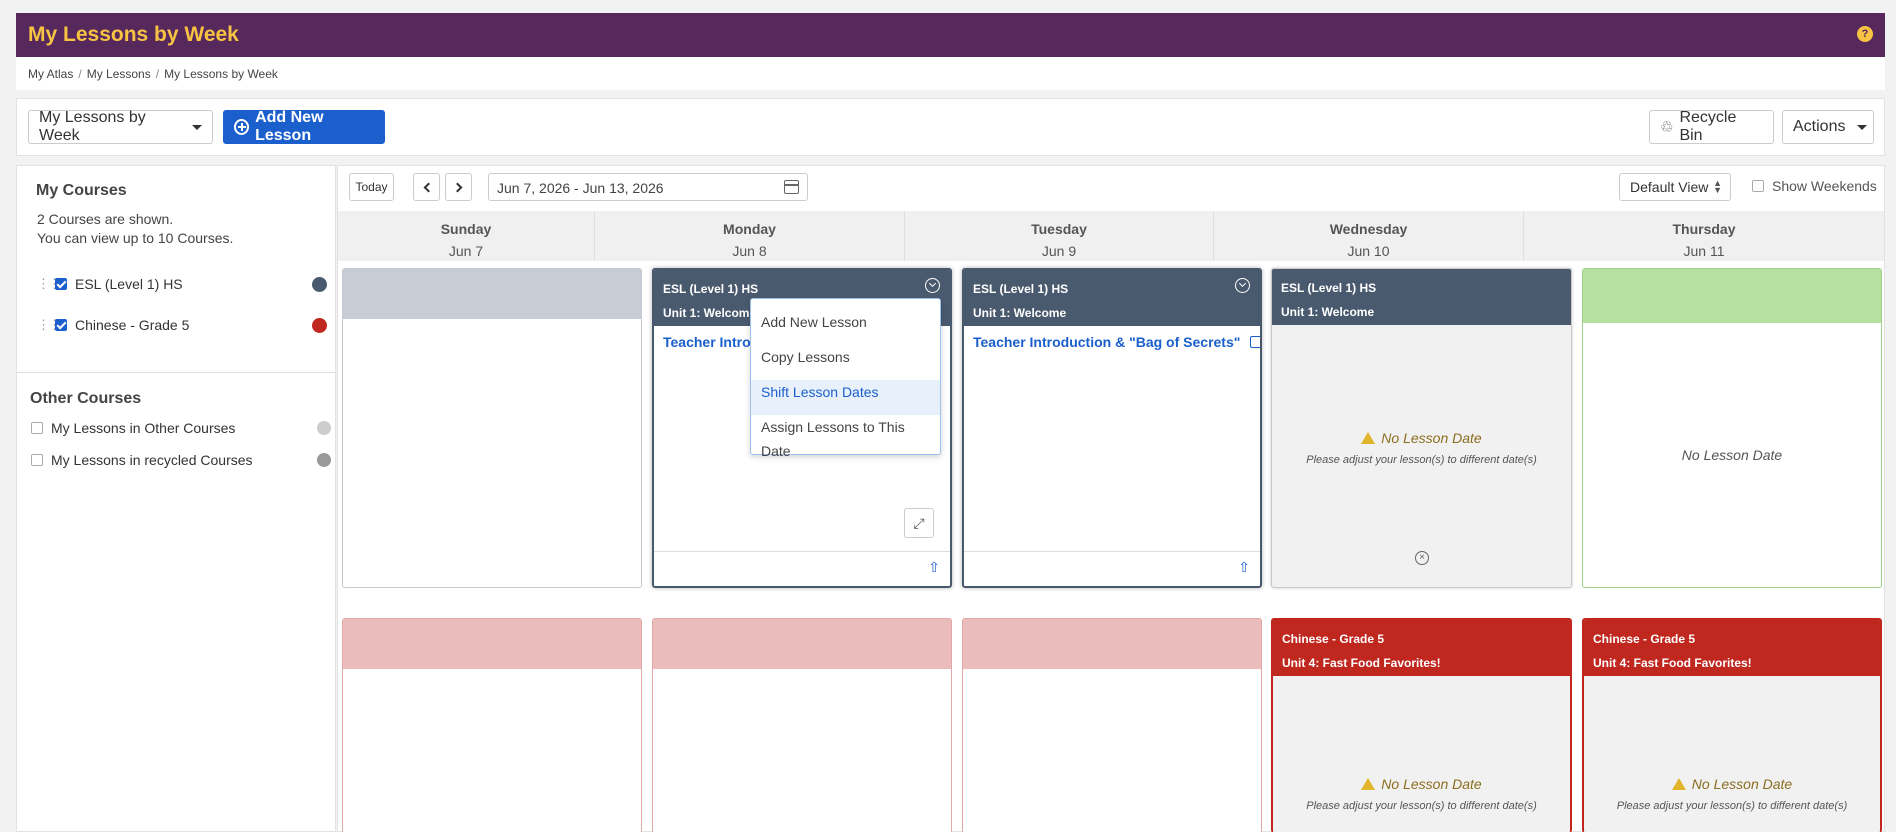  I want to click on course-item-esl: ⋮⋮ ESL (Level 1) HS, so click(182, 284).